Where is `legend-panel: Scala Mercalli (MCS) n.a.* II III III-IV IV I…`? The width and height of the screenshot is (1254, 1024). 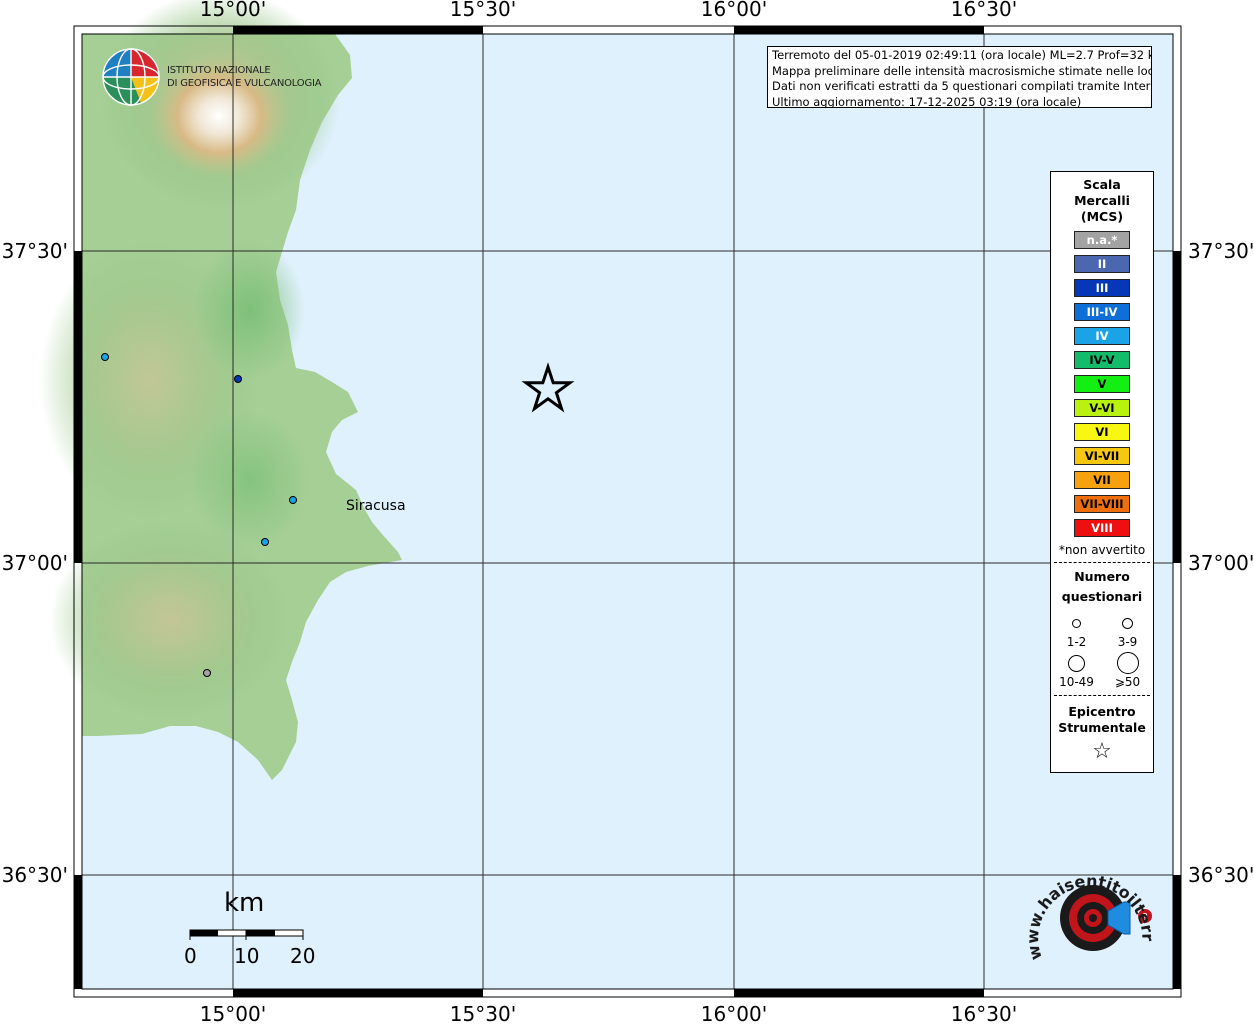
legend-panel: Scala Mercalli (MCS) n.a.* II III III-IV IV I… is located at coordinates (1102, 472).